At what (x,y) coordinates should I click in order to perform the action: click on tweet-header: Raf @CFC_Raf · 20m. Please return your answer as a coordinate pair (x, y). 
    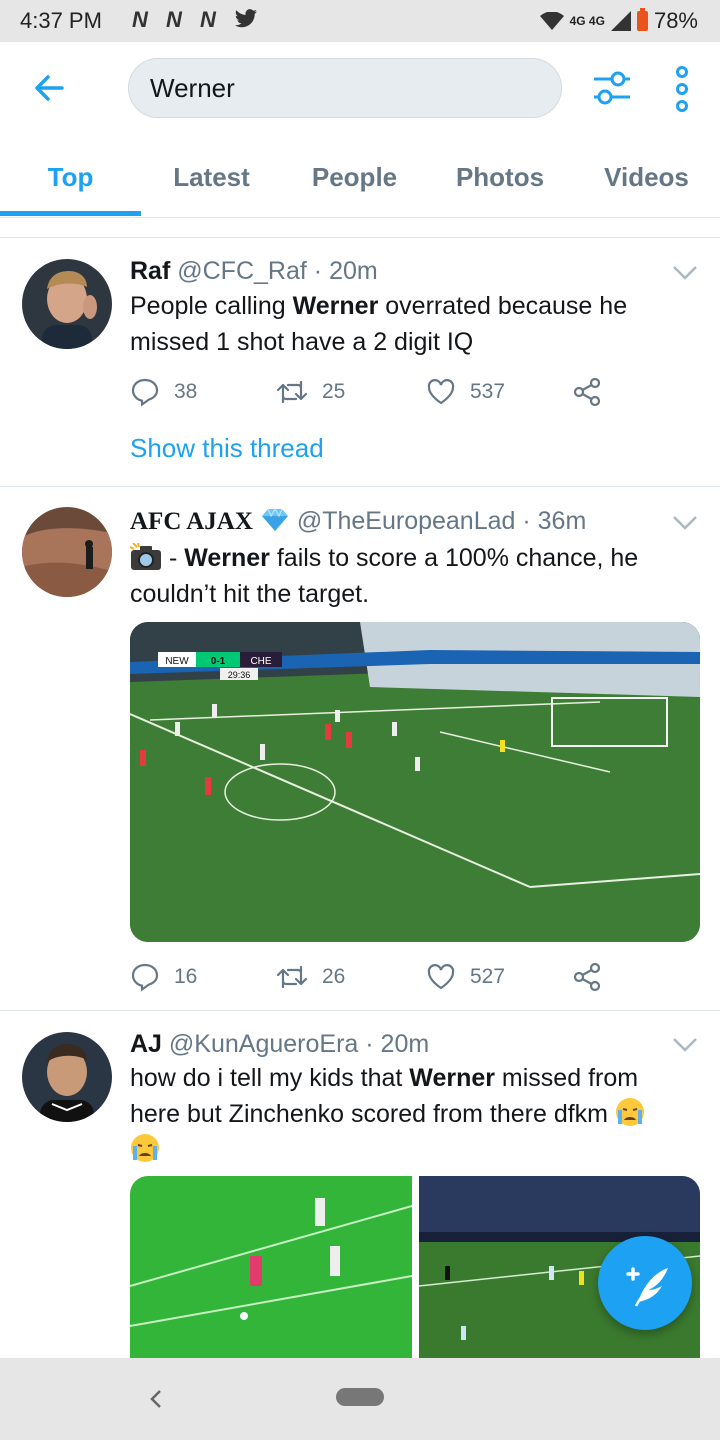
    Looking at the image, I should click on (254, 271).